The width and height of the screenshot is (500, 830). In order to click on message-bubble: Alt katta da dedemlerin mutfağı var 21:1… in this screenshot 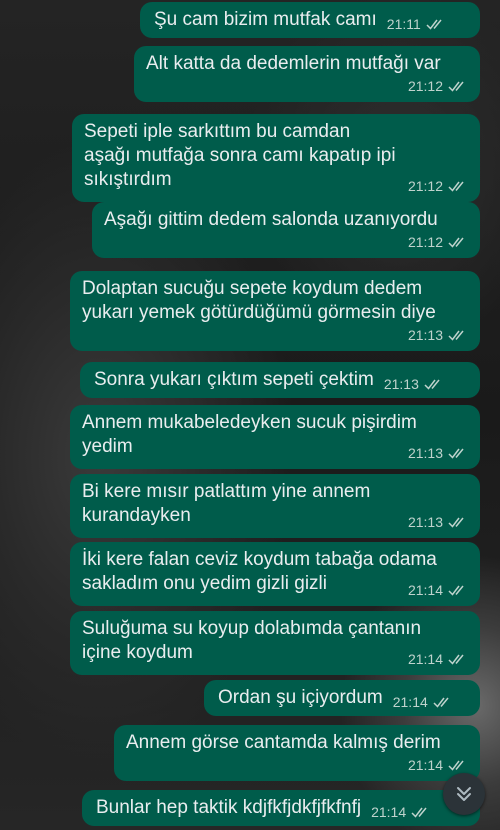, I will do `click(307, 74)`.